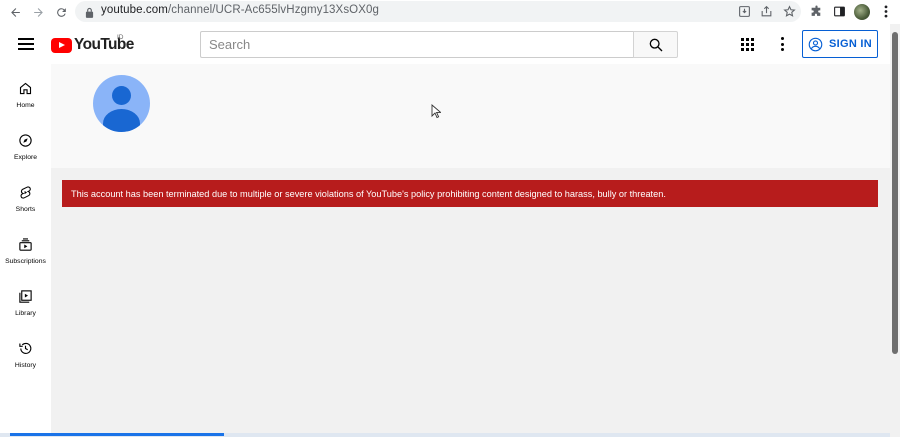 The width and height of the screenshot is (900, 437). I want to click on channel-avatar, so click(121, 103).